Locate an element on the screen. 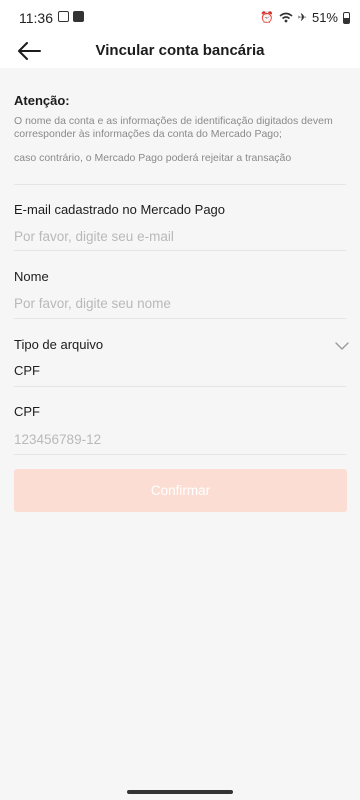 The width and height of the screenshot is (360, 800). cpf-label: CPF is located at coordinates (27, 411).